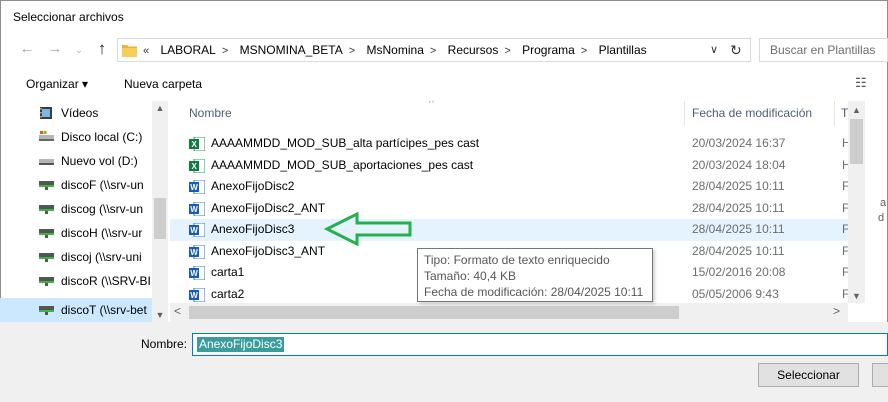 Image resolution: width=888 pixels, height=402 pixels. What do you see at coordinates (856, 202) in the screenshot?
I see `file-list-vertical-scrollbar: ▲ ▼` at bounding box center [856, 202].